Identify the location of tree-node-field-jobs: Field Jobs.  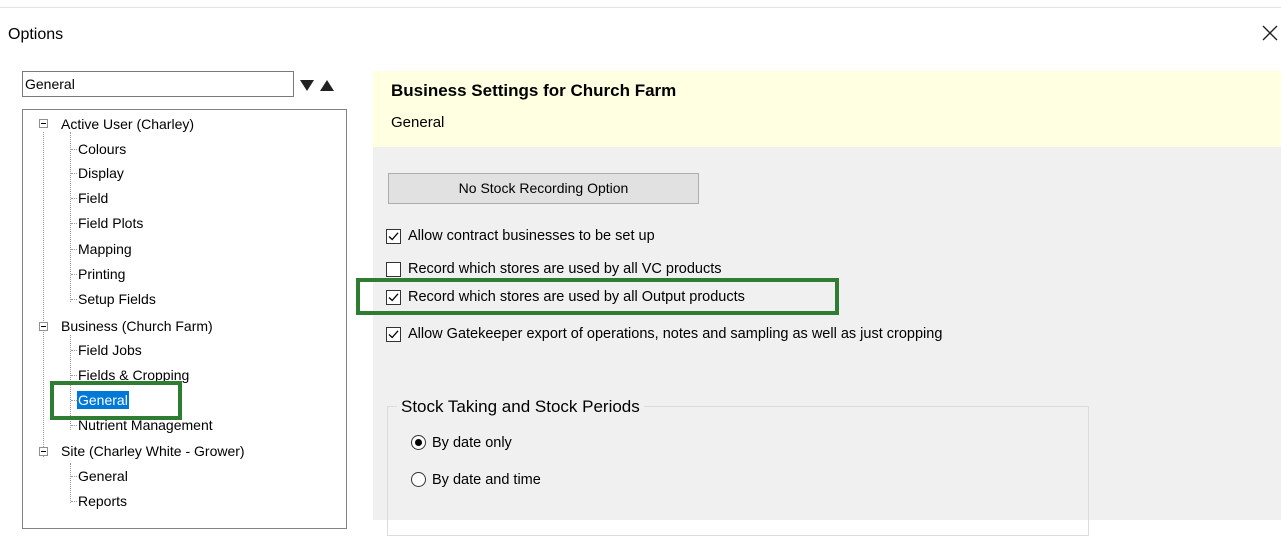
(110, 350).